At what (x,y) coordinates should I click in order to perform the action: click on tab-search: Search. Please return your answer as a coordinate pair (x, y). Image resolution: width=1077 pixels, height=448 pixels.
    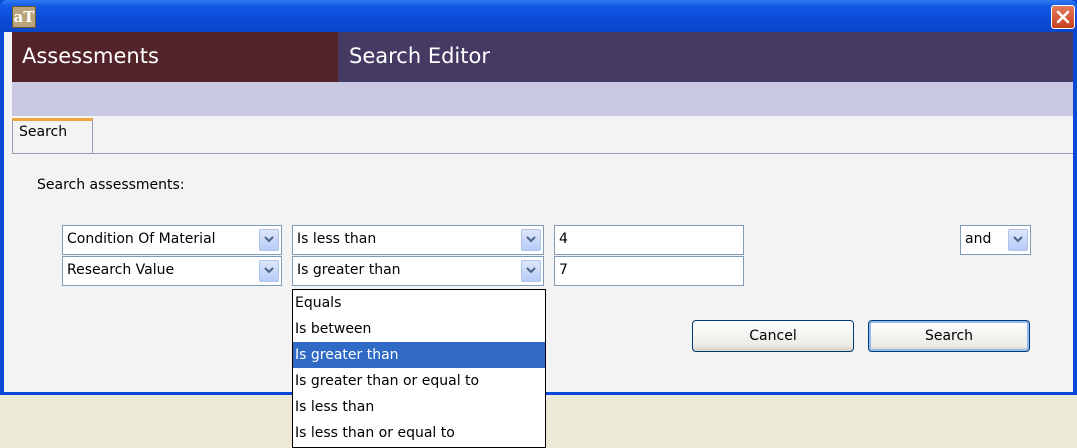
    Looking at the image, I should click on (52, 136).